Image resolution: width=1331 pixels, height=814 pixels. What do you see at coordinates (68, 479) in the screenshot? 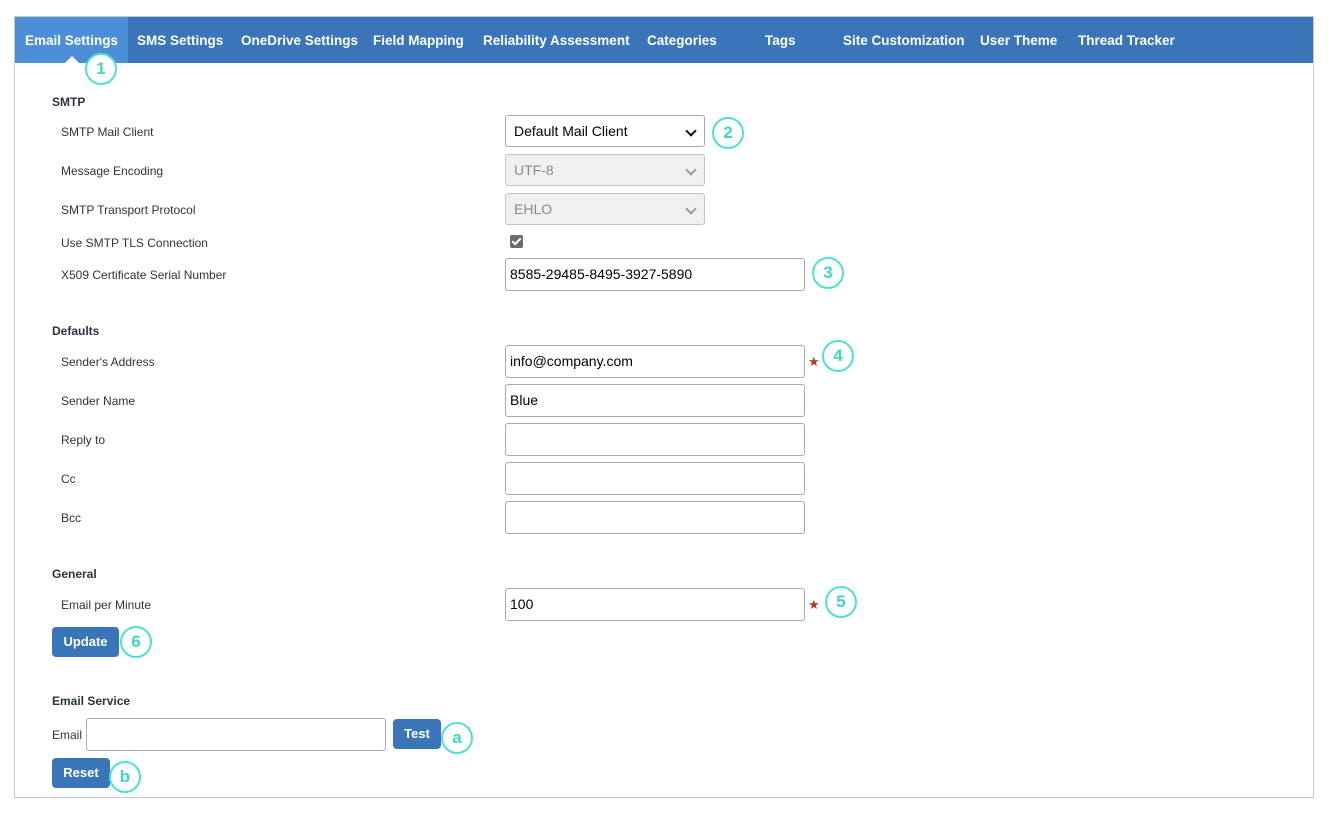
I see `cc-label: Cc` at bounding box center [68, 479].